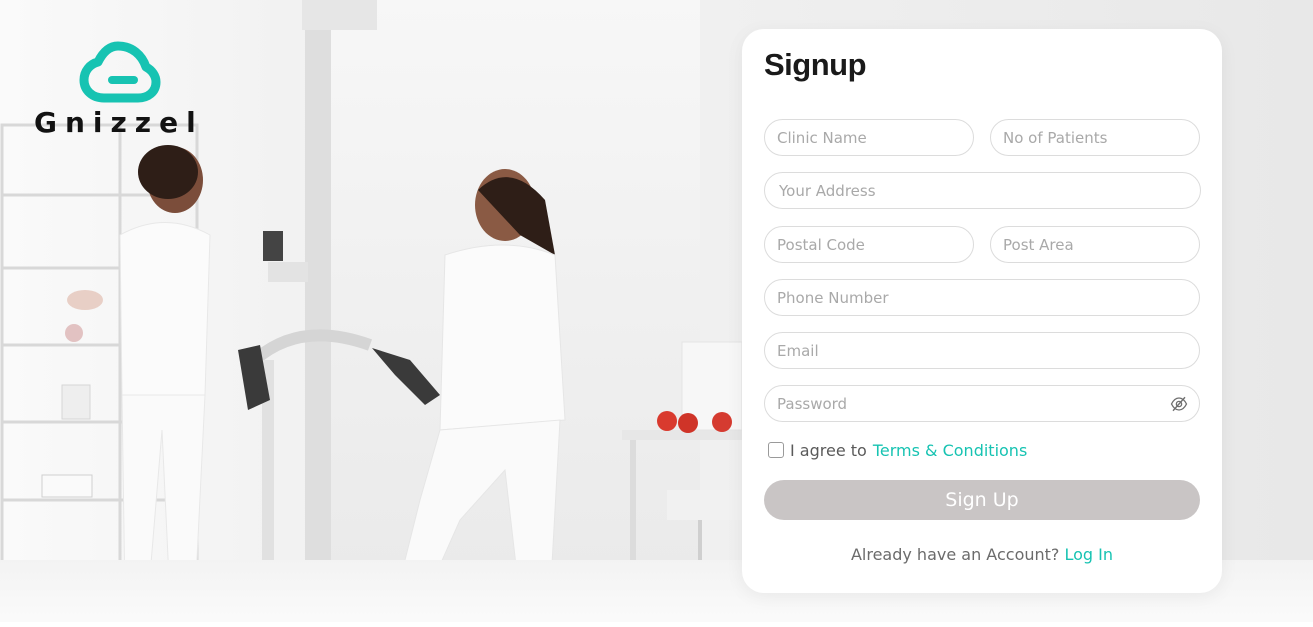 Image resolution: width=1313 pixels, height=627 pixels. I want to click on login-prompt: Already have an Account? Log In, so click(982, 554).